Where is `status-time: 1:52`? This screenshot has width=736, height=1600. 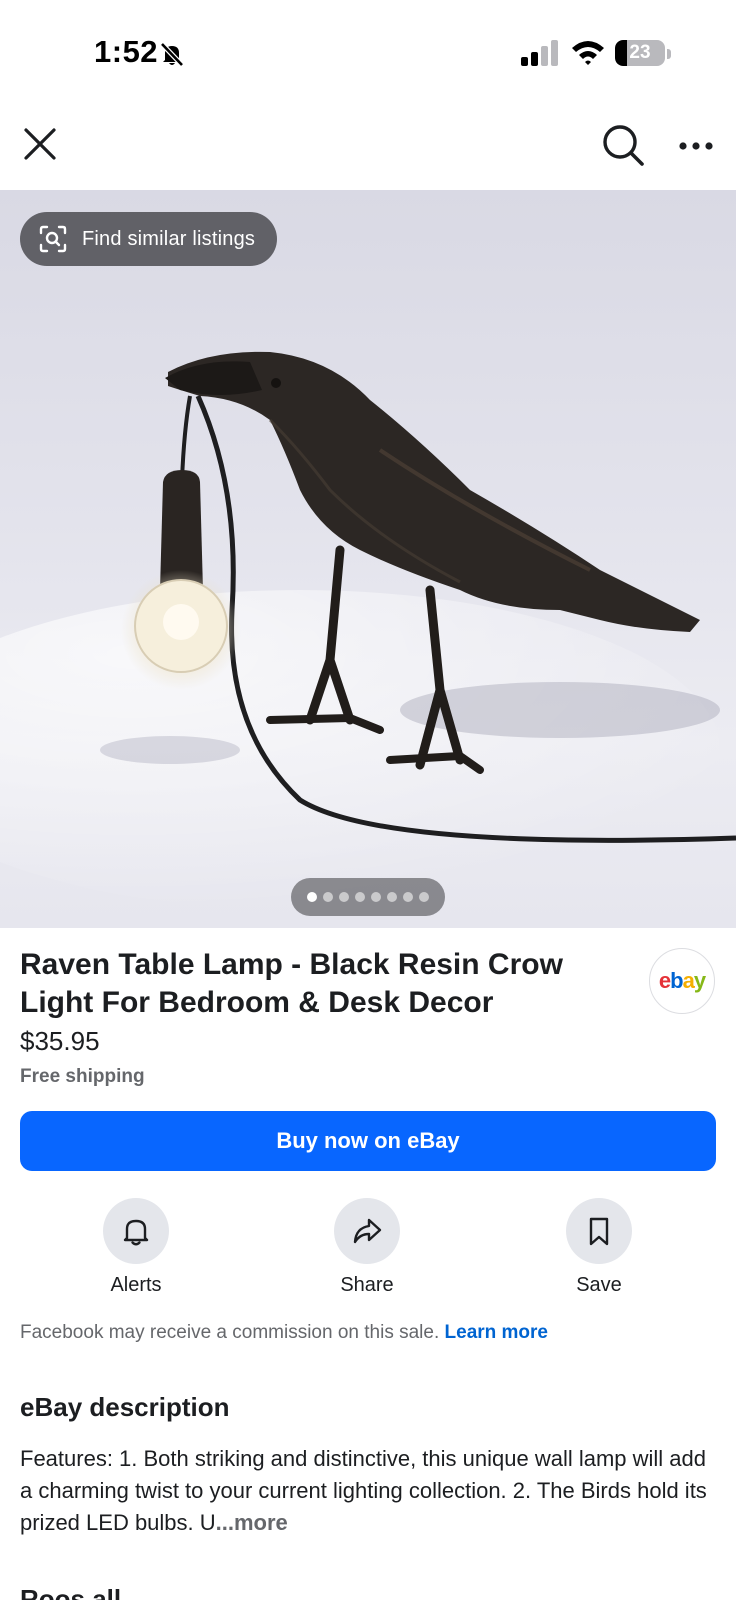 status-time: 1:52 is located at coordinates (126, 51).